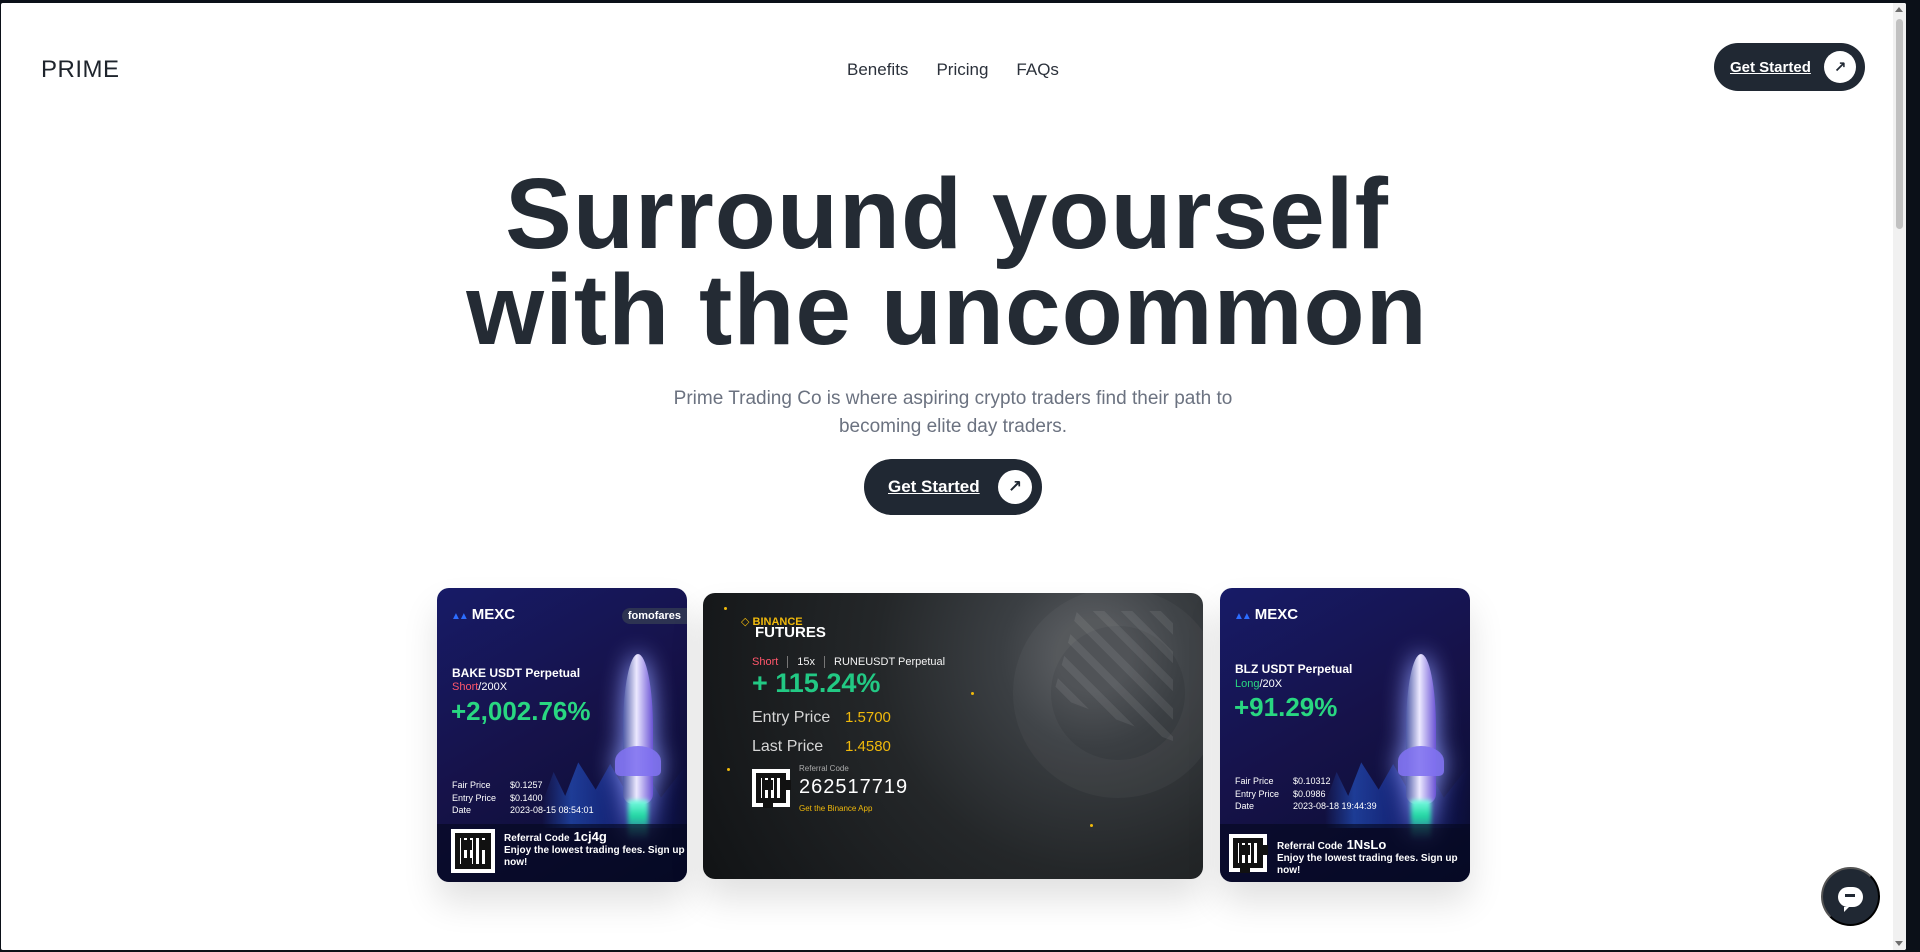  What do you see at coordinates (1770, 67) in the screenshot?
I see `header-get-started-label: Get Started` at bounding box center [1770, 67].